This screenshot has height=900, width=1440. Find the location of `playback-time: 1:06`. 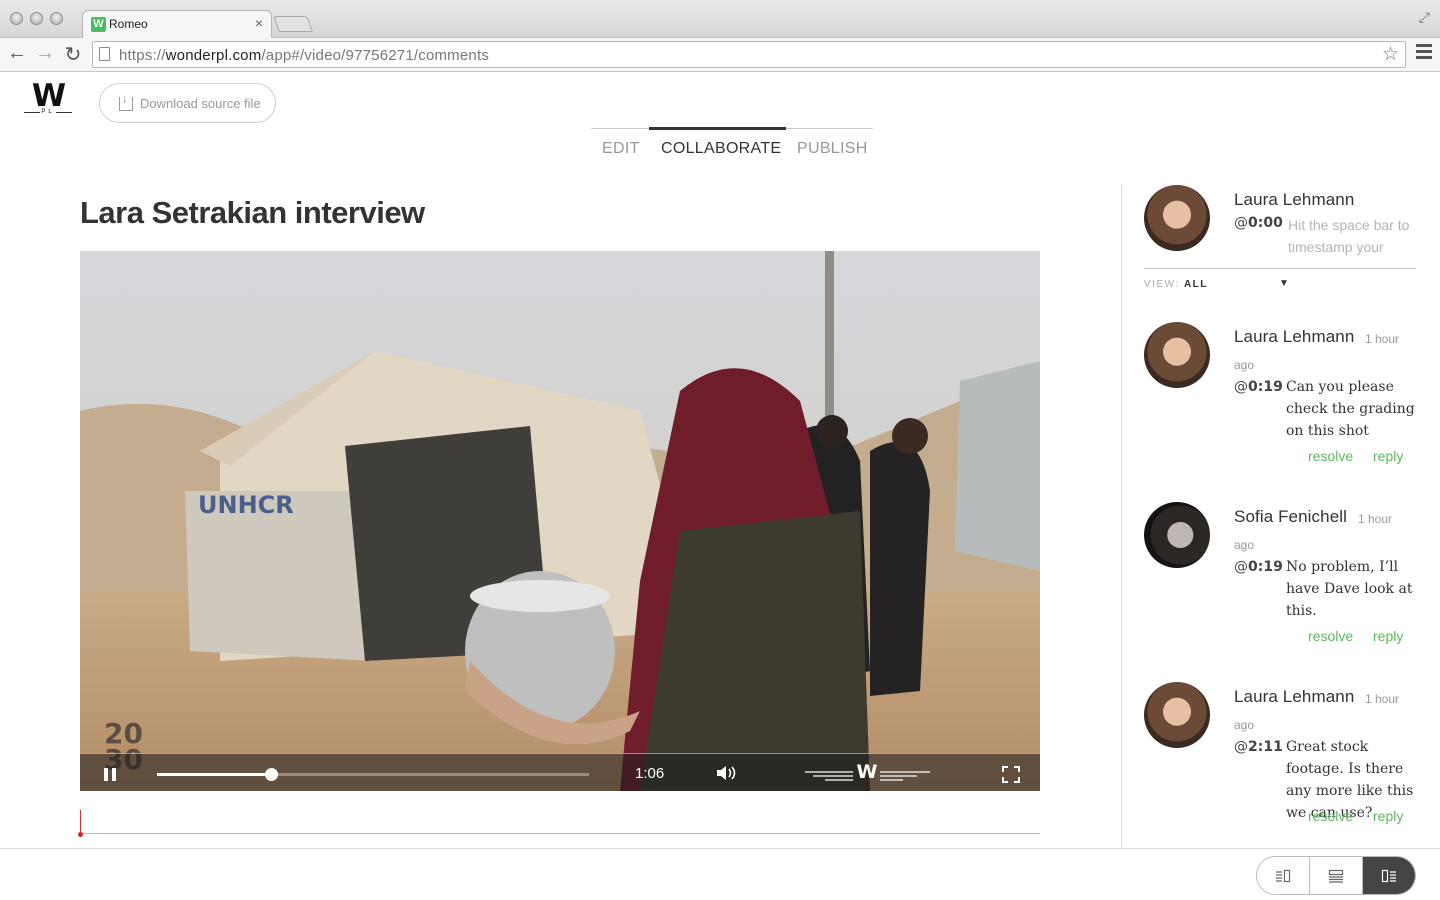

playback-time: 1:06 is located at coordinates (650, 773).